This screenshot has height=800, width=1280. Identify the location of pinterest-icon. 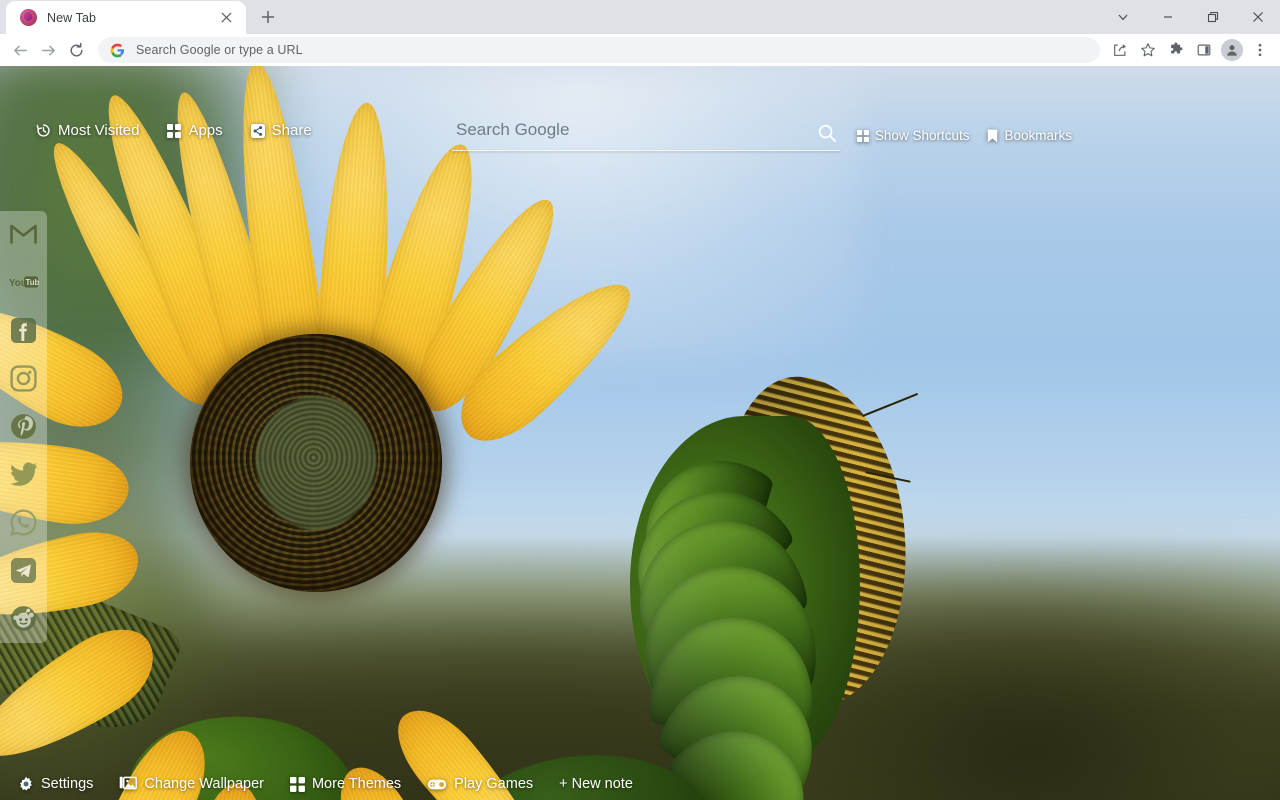
(24, 426).